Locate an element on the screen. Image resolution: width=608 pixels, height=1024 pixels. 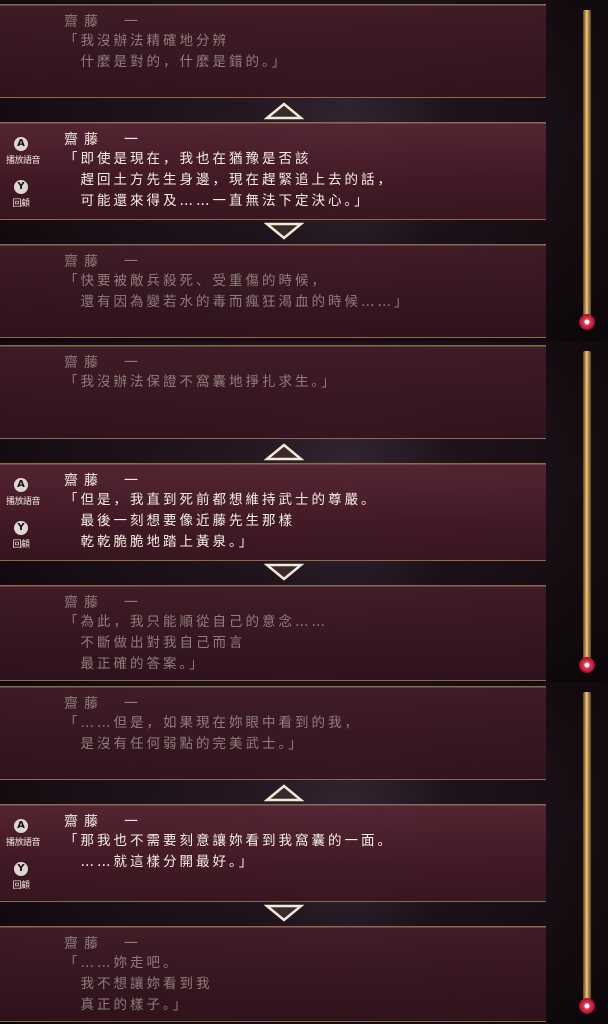
dialogue-text: 「那我也不需要刻意讓妳看到我窩囊的一面。 ……就這樣分開最好。」 is located at coordinates (229, 851).